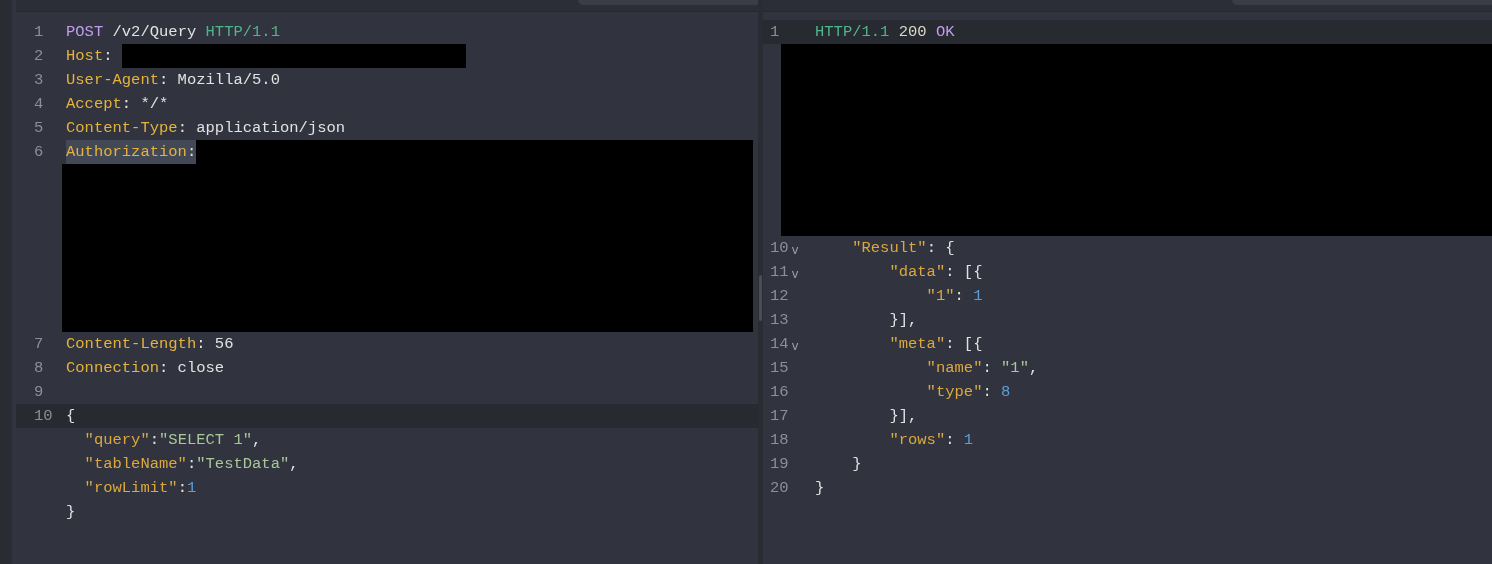  Describe the element at coordinates (39, 104) in the screenshot. I see `line-number: 4` at that location.